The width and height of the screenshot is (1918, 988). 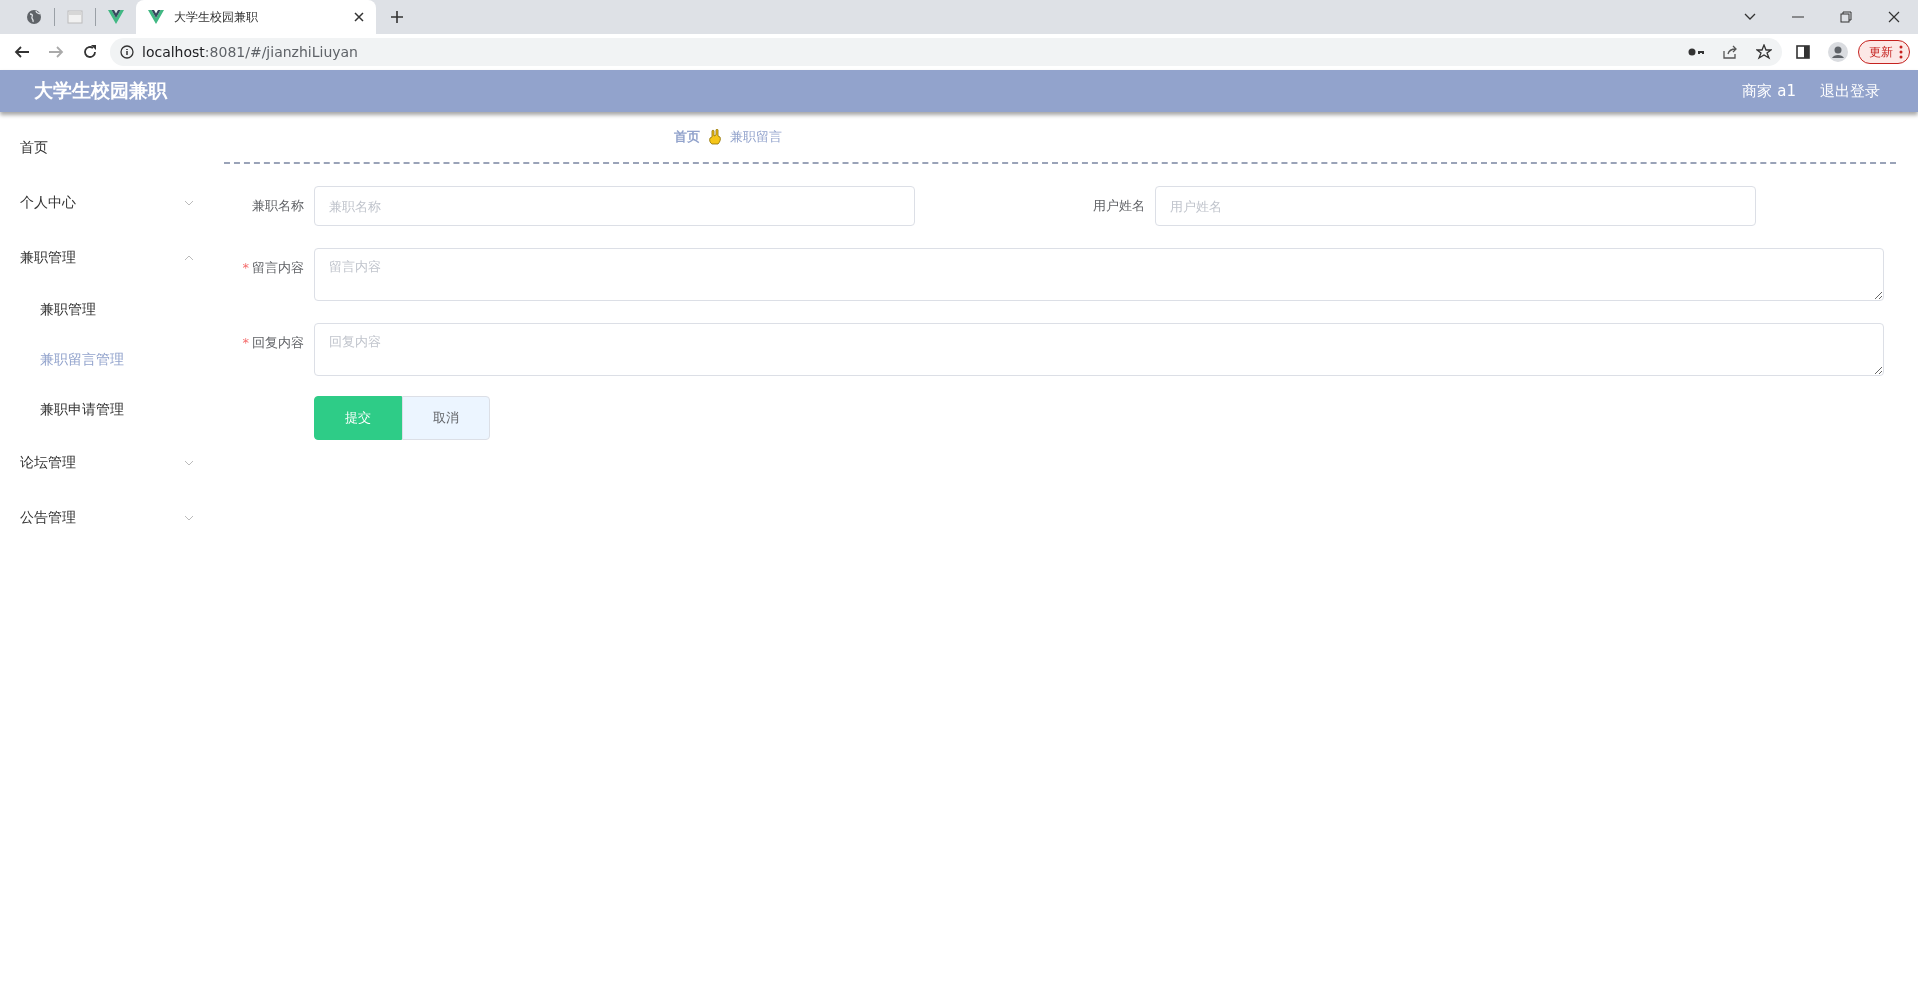 I want to click on tab-title: 大学生校园兼职, so click(x=216, y=17).